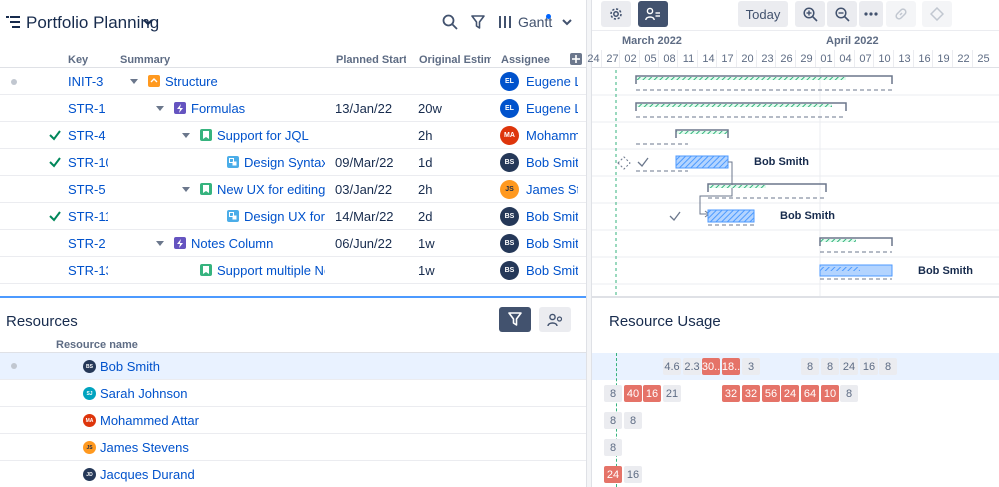 The image size is (999, 487). Describe the element at coordinates (425, 162) in the screenshot. I see `original-estimate: 1d` at that location.